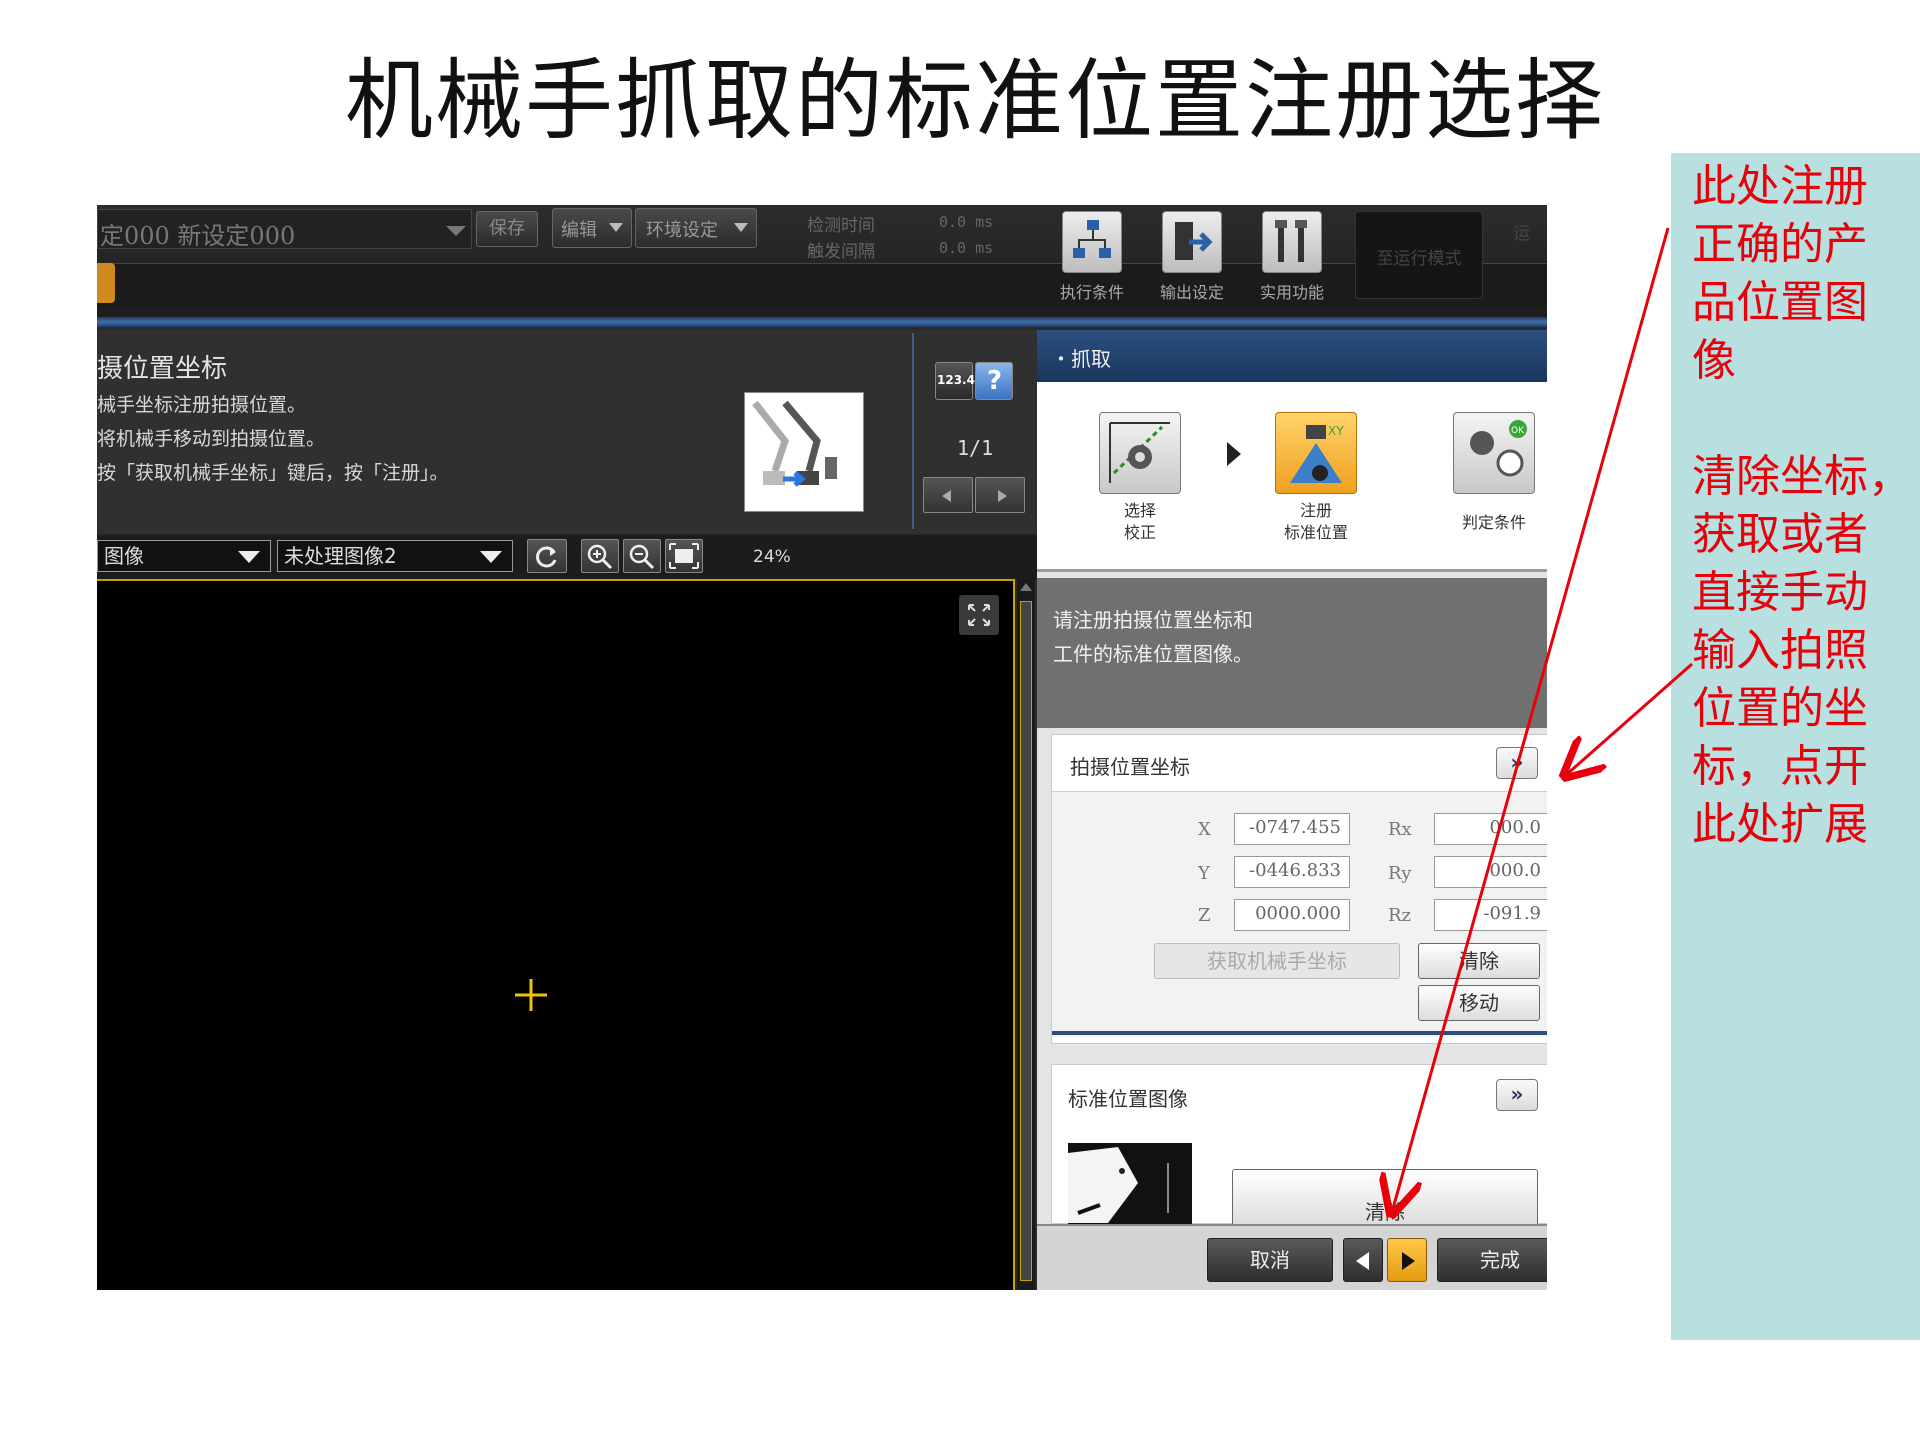 The height and width of the screenshot is (1440, 1920). What do you see at coordinates (1118, 1185) in the screenshot?
I see `part-thumbnail-image` at bounding box center [1118, 1185].